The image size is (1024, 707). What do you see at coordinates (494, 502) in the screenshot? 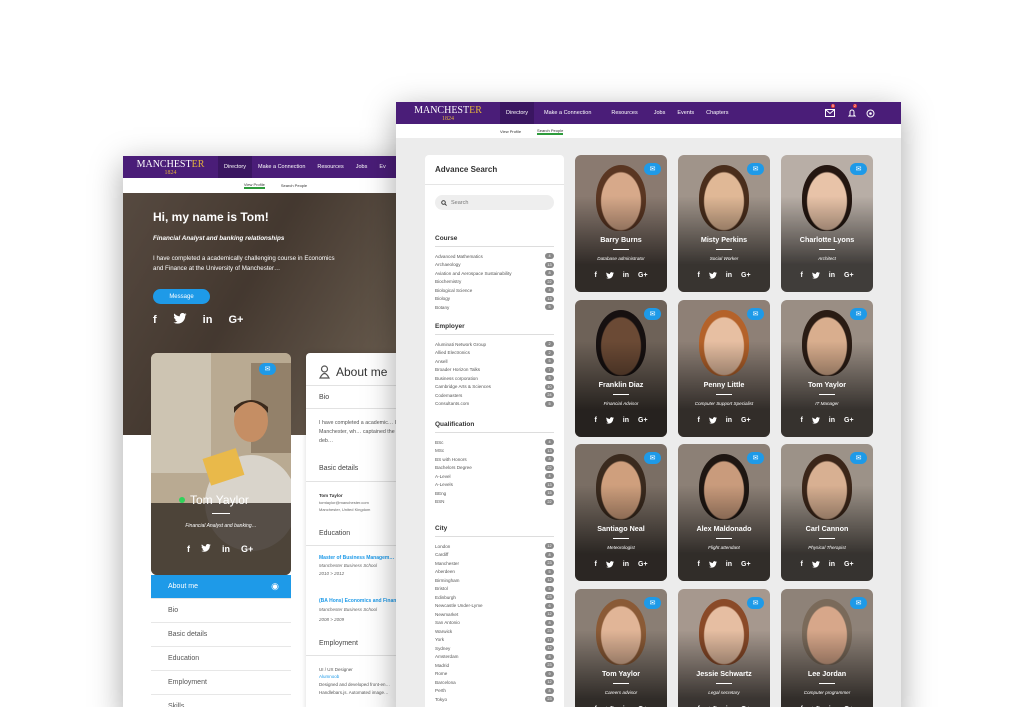
I see `filter-option: BSN 22` at bounding box center [494, 502].